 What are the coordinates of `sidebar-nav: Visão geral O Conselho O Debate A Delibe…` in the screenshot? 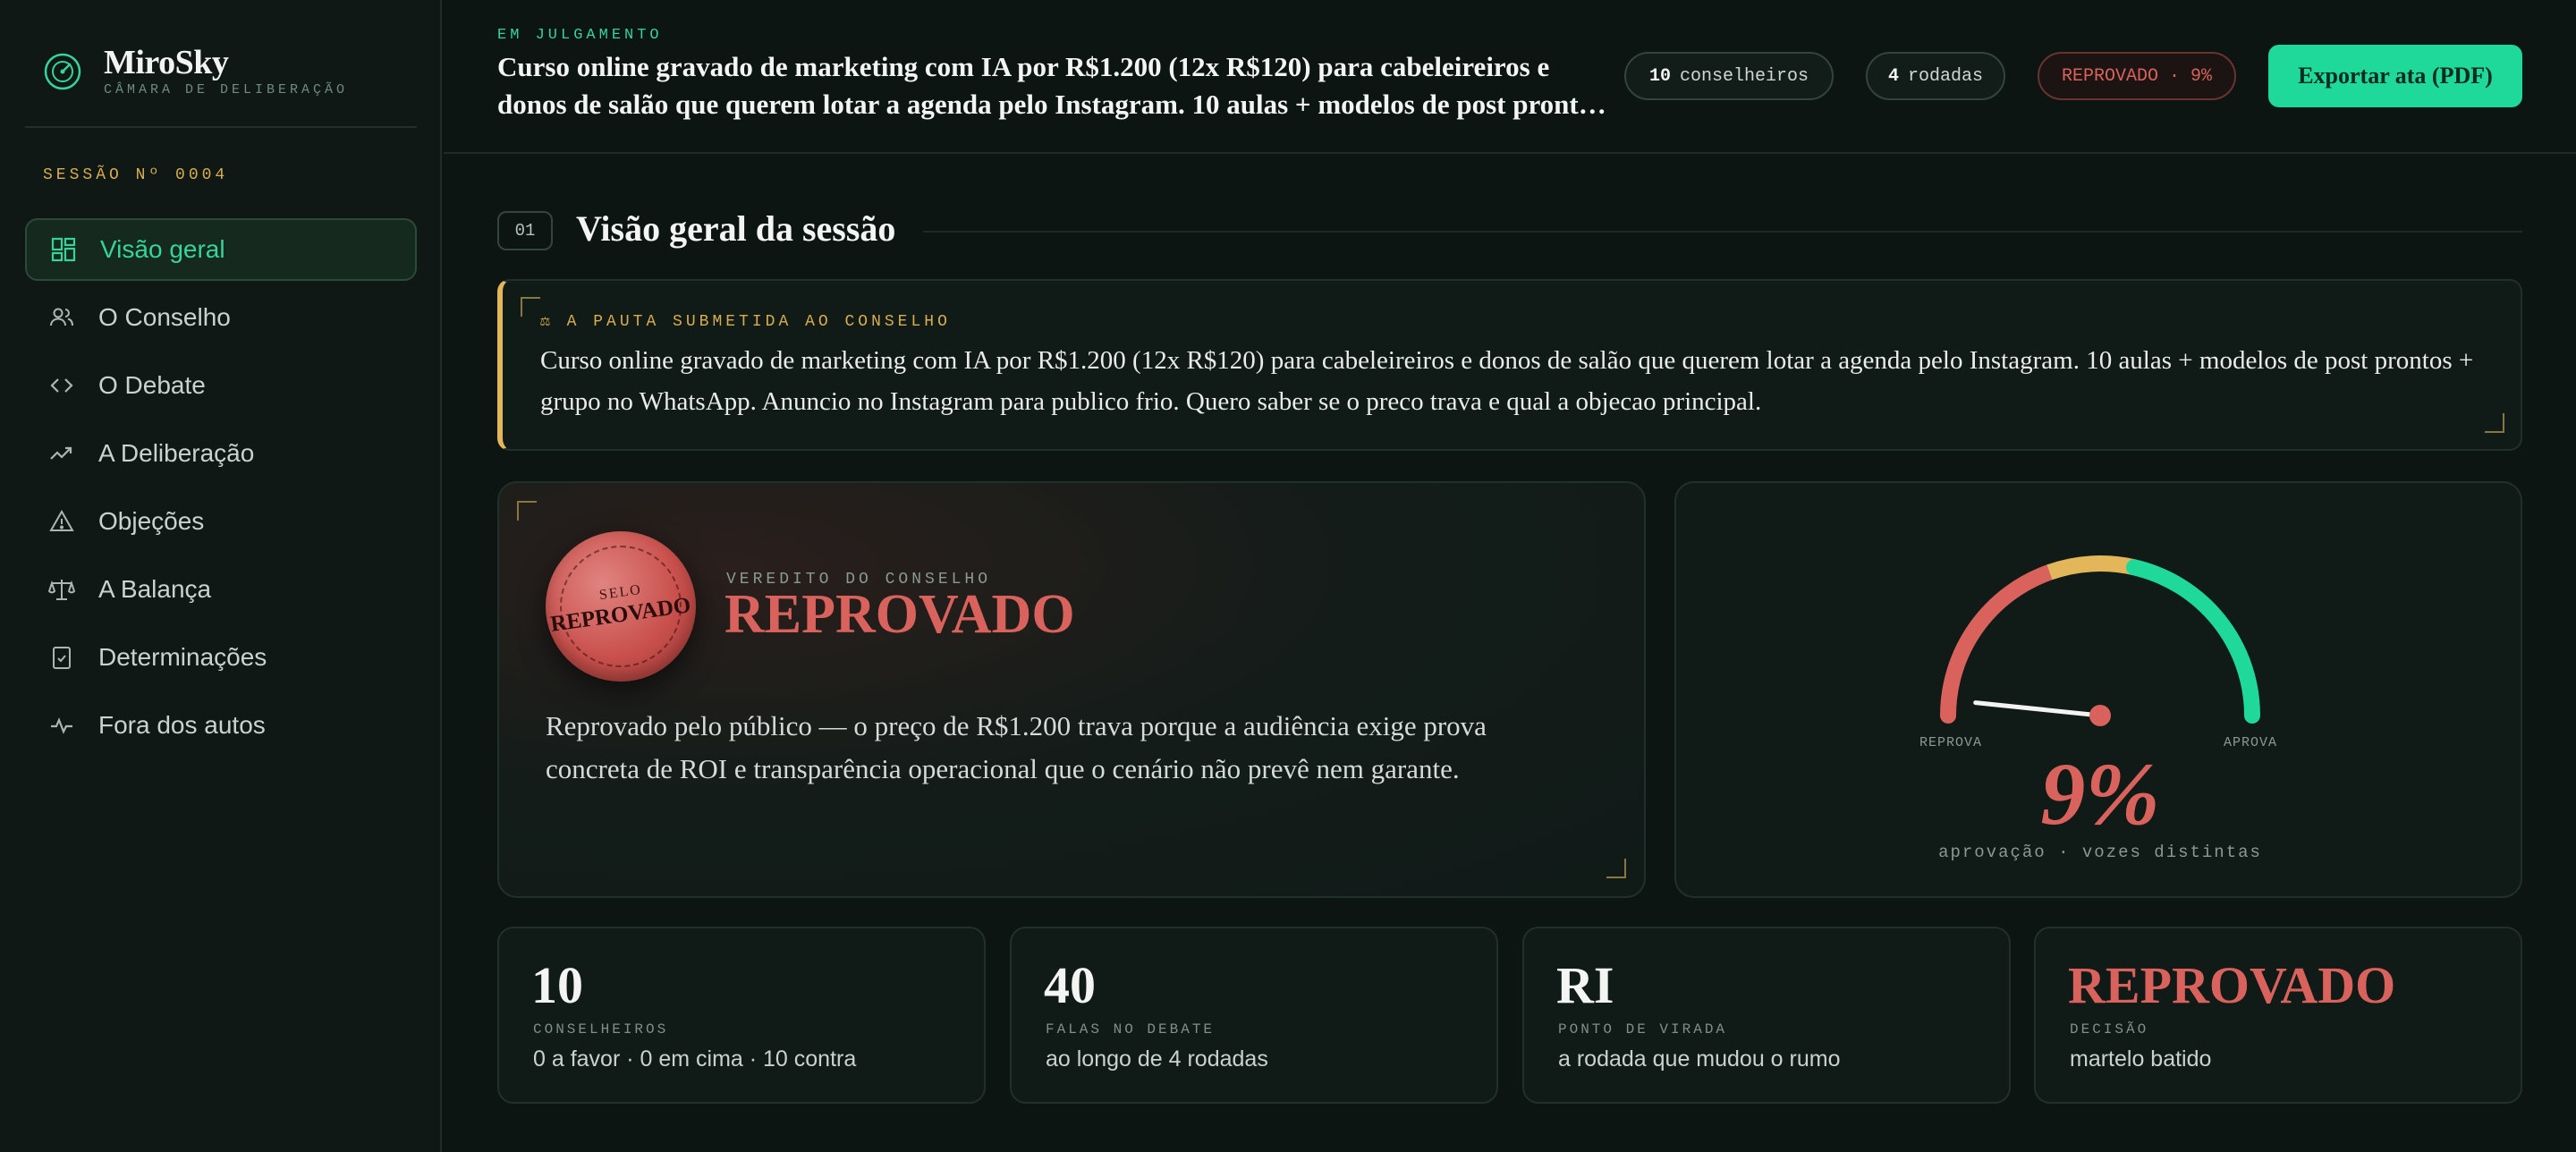 It's located at (221, 490).